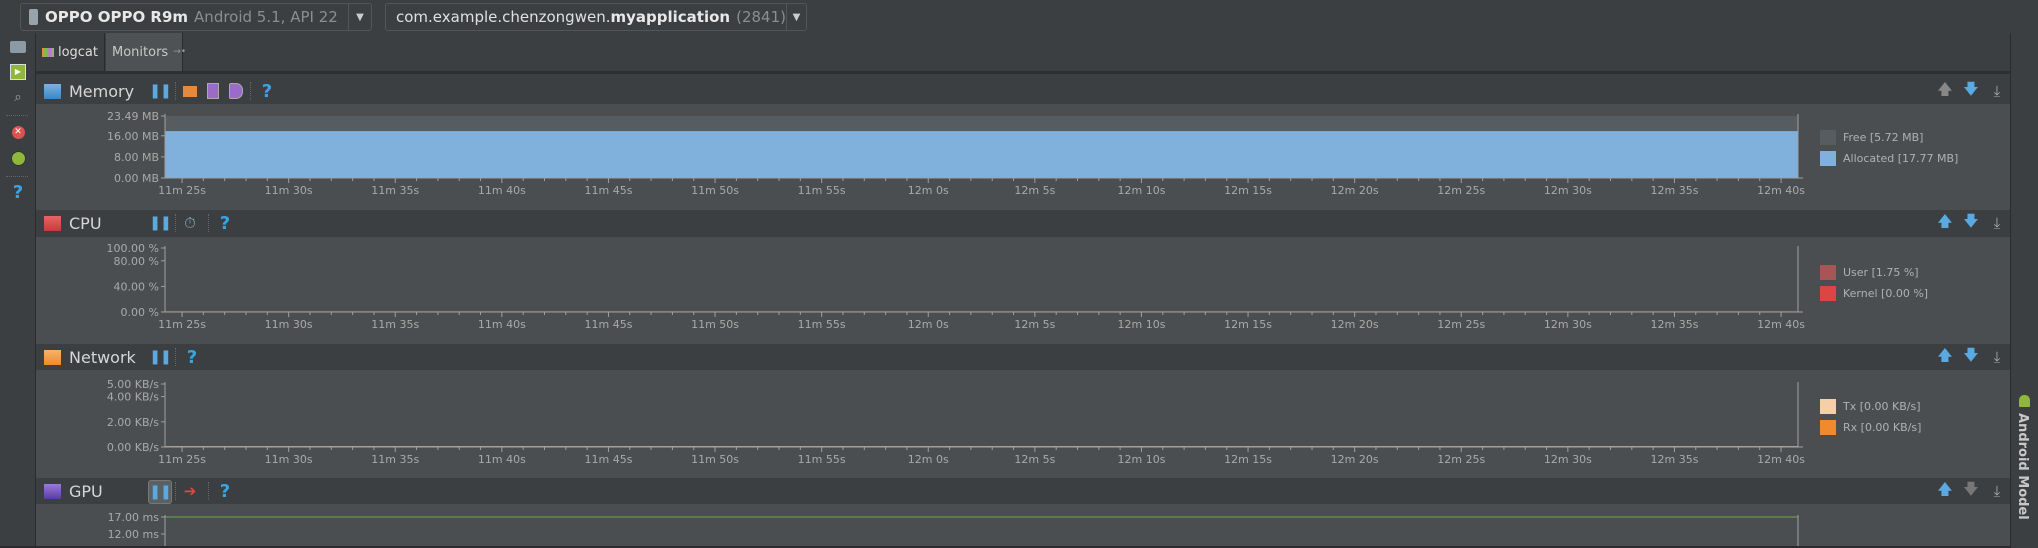  I want to click on y-tick-label: 40.00 %, so click(136, 286).